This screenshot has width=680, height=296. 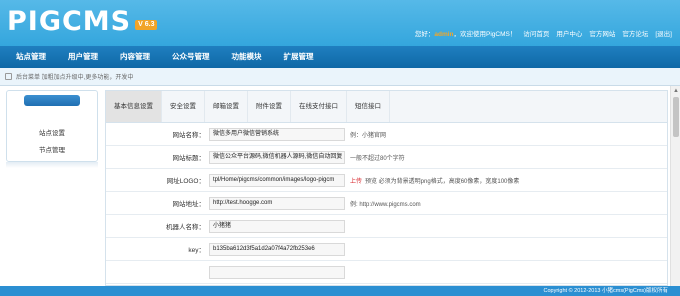 What do you see at coordinates (340, 77) in the screenshot?
I see `breadcrumb: 后台菜单 加粗加点升级中,更多功能，开发中` at bounding box center [340, 77].